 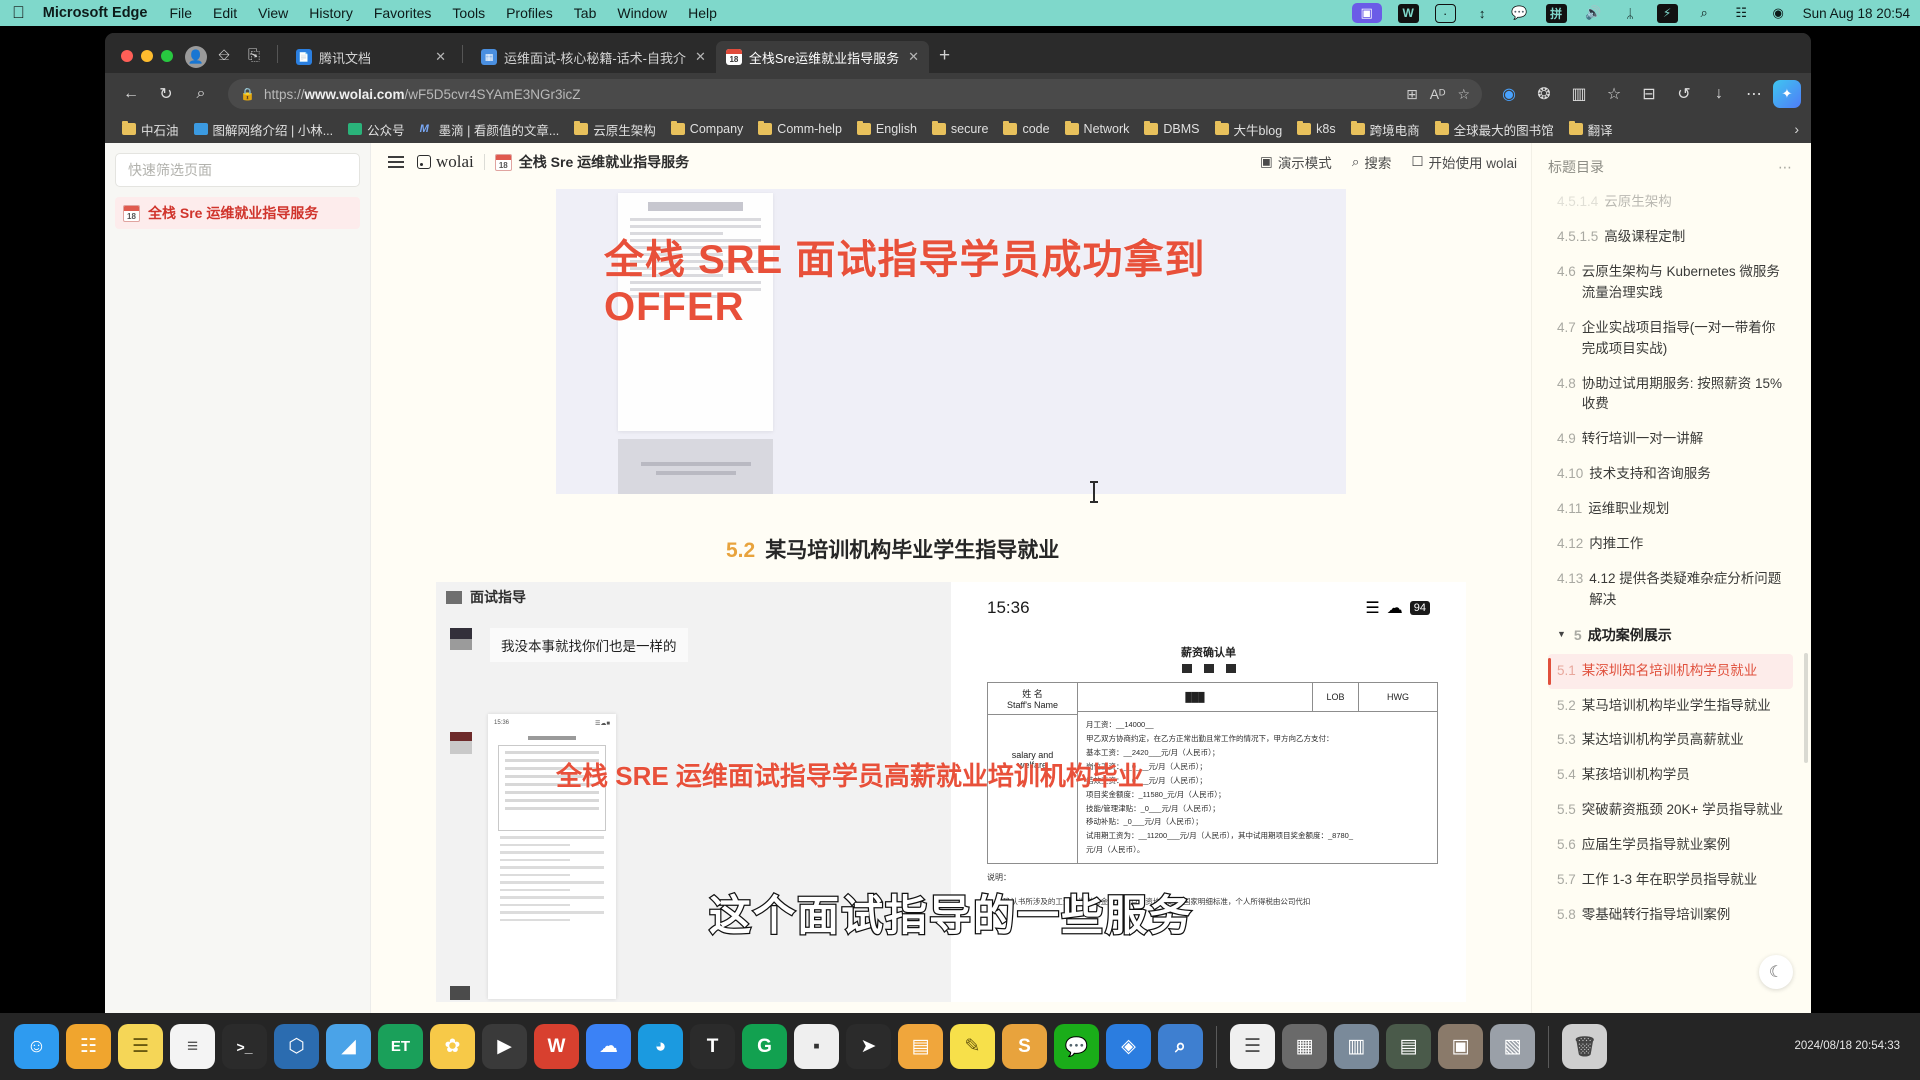 What do you see at coordinates (376, 129) in the screenshot?
I see `bookmark-item: 公众号` at bounding box center [376, 129].